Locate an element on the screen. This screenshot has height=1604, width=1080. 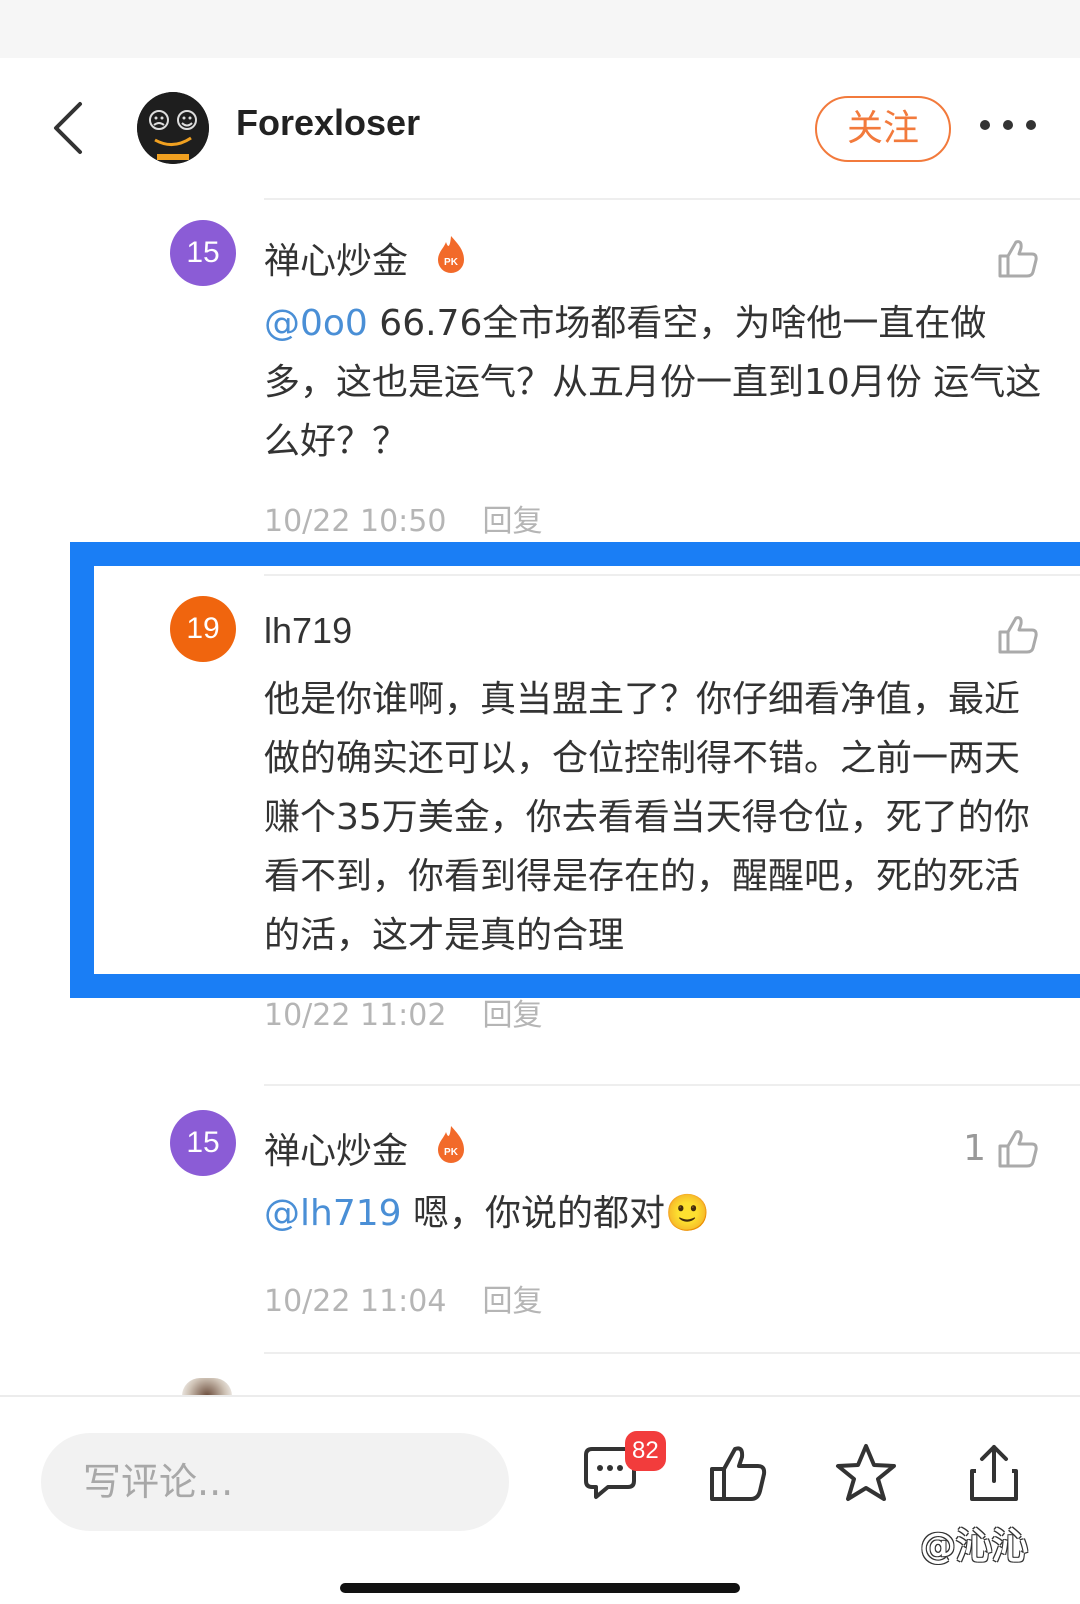
comment-timestamp: 10/22 11:04 is located at coordinates (355, 1301).